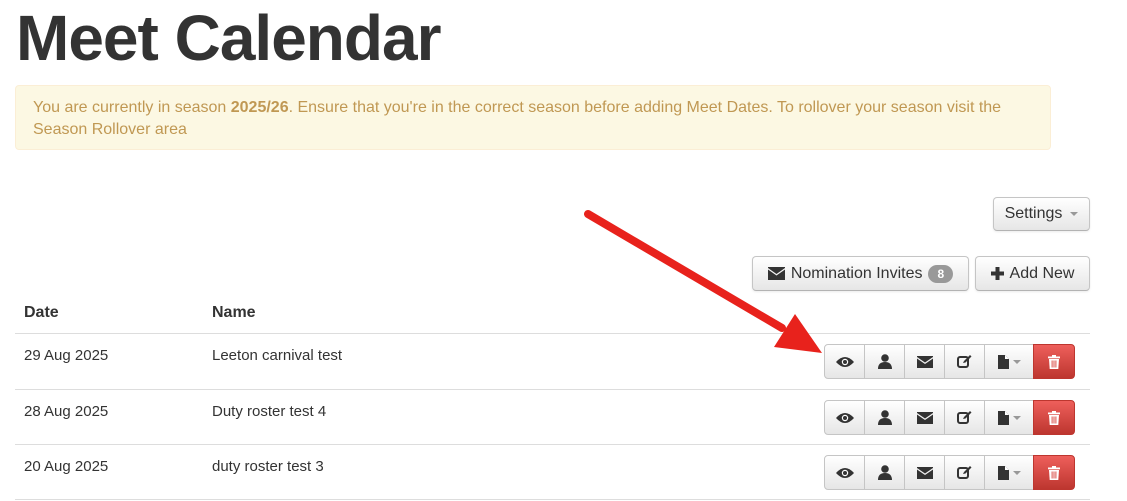 Image resolution: width=1127 pixels, height=501 pixels. What do you see at coordinates (1042, 273) in the screenshot?
I see `add-new-label: Add New` at bounding box center [1042, 273].